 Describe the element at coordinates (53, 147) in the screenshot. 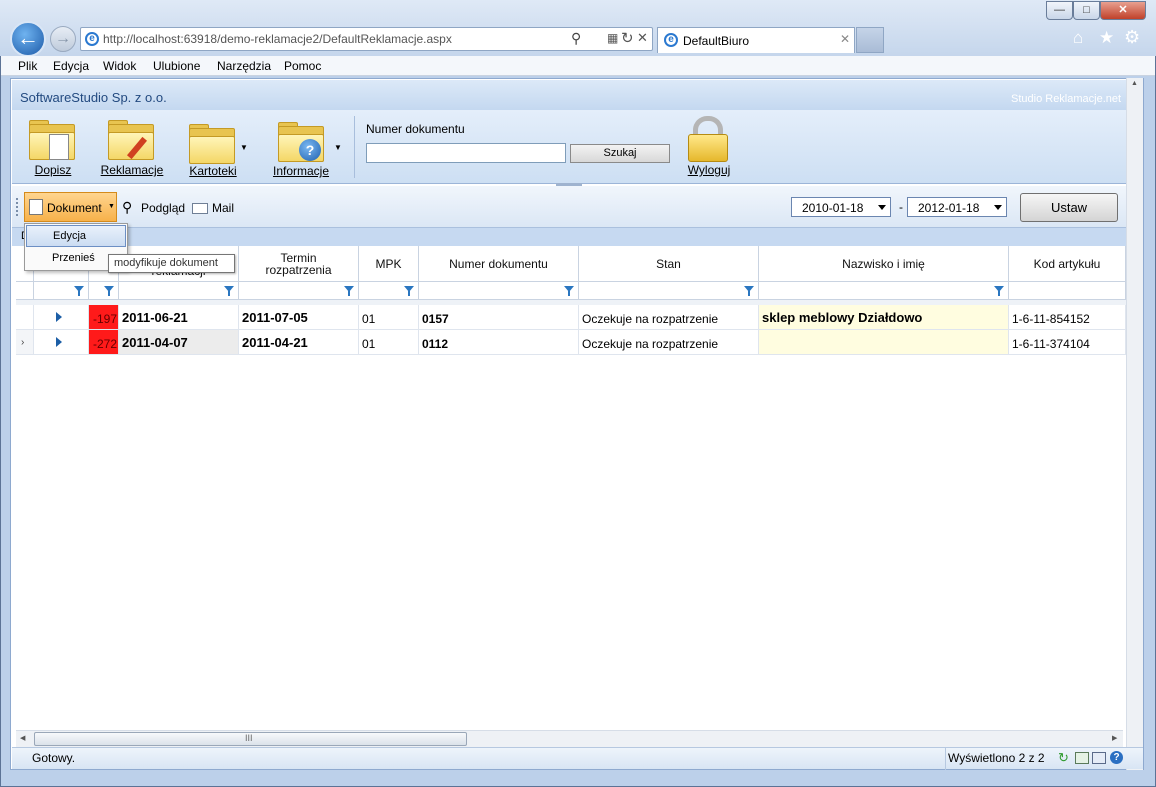

I see `dopisz-button: Dopisz` at that location.